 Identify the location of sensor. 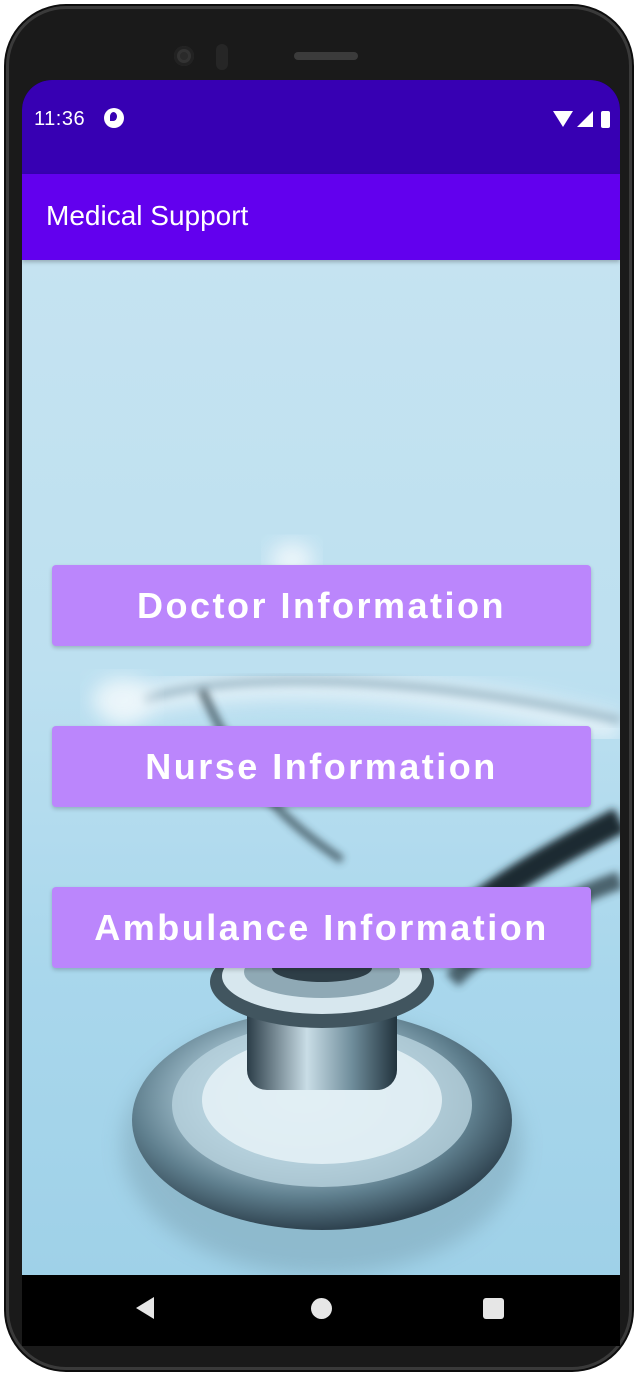
(222, 57).